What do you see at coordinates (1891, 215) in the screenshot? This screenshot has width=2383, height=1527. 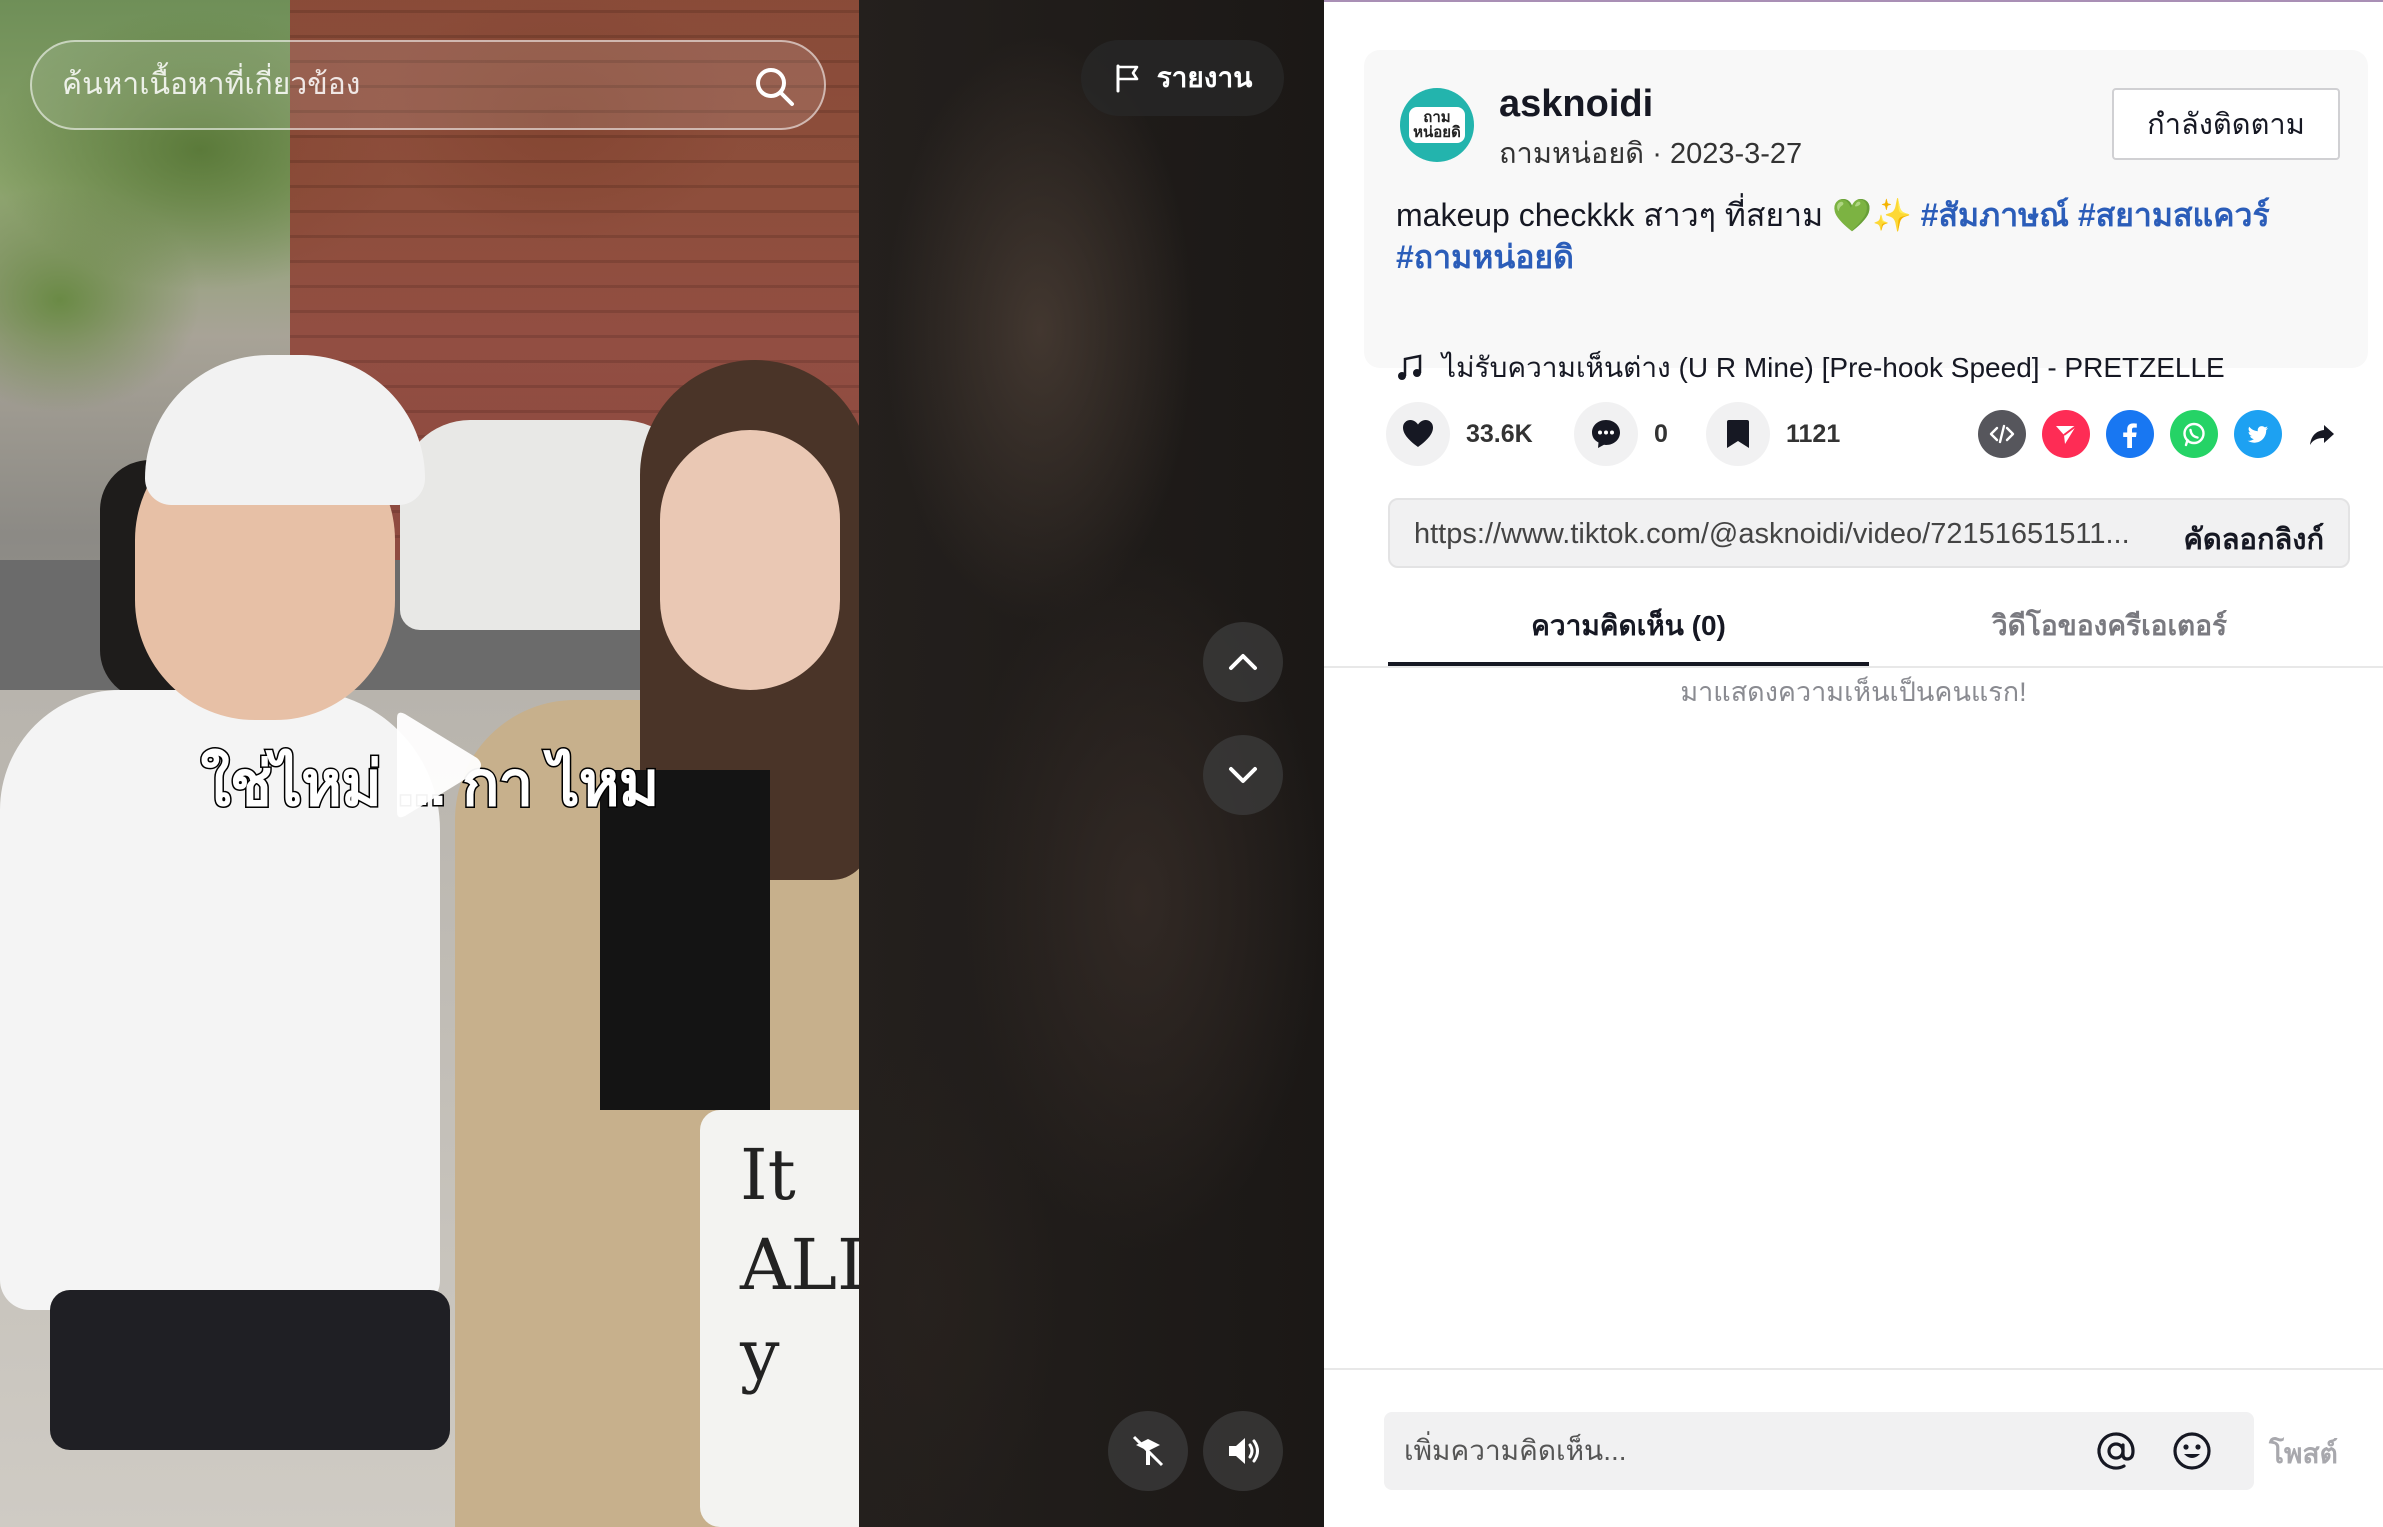 I see `sparkles-emoji: ✨` at bounding box center [1891, 215].